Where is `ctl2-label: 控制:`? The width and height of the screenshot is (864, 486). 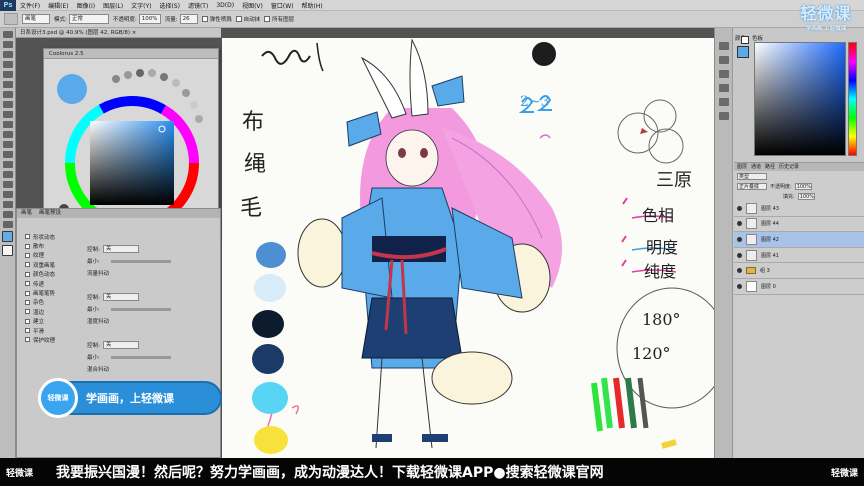 ctl2-label: 控制: is located at coordinates (93, 298).